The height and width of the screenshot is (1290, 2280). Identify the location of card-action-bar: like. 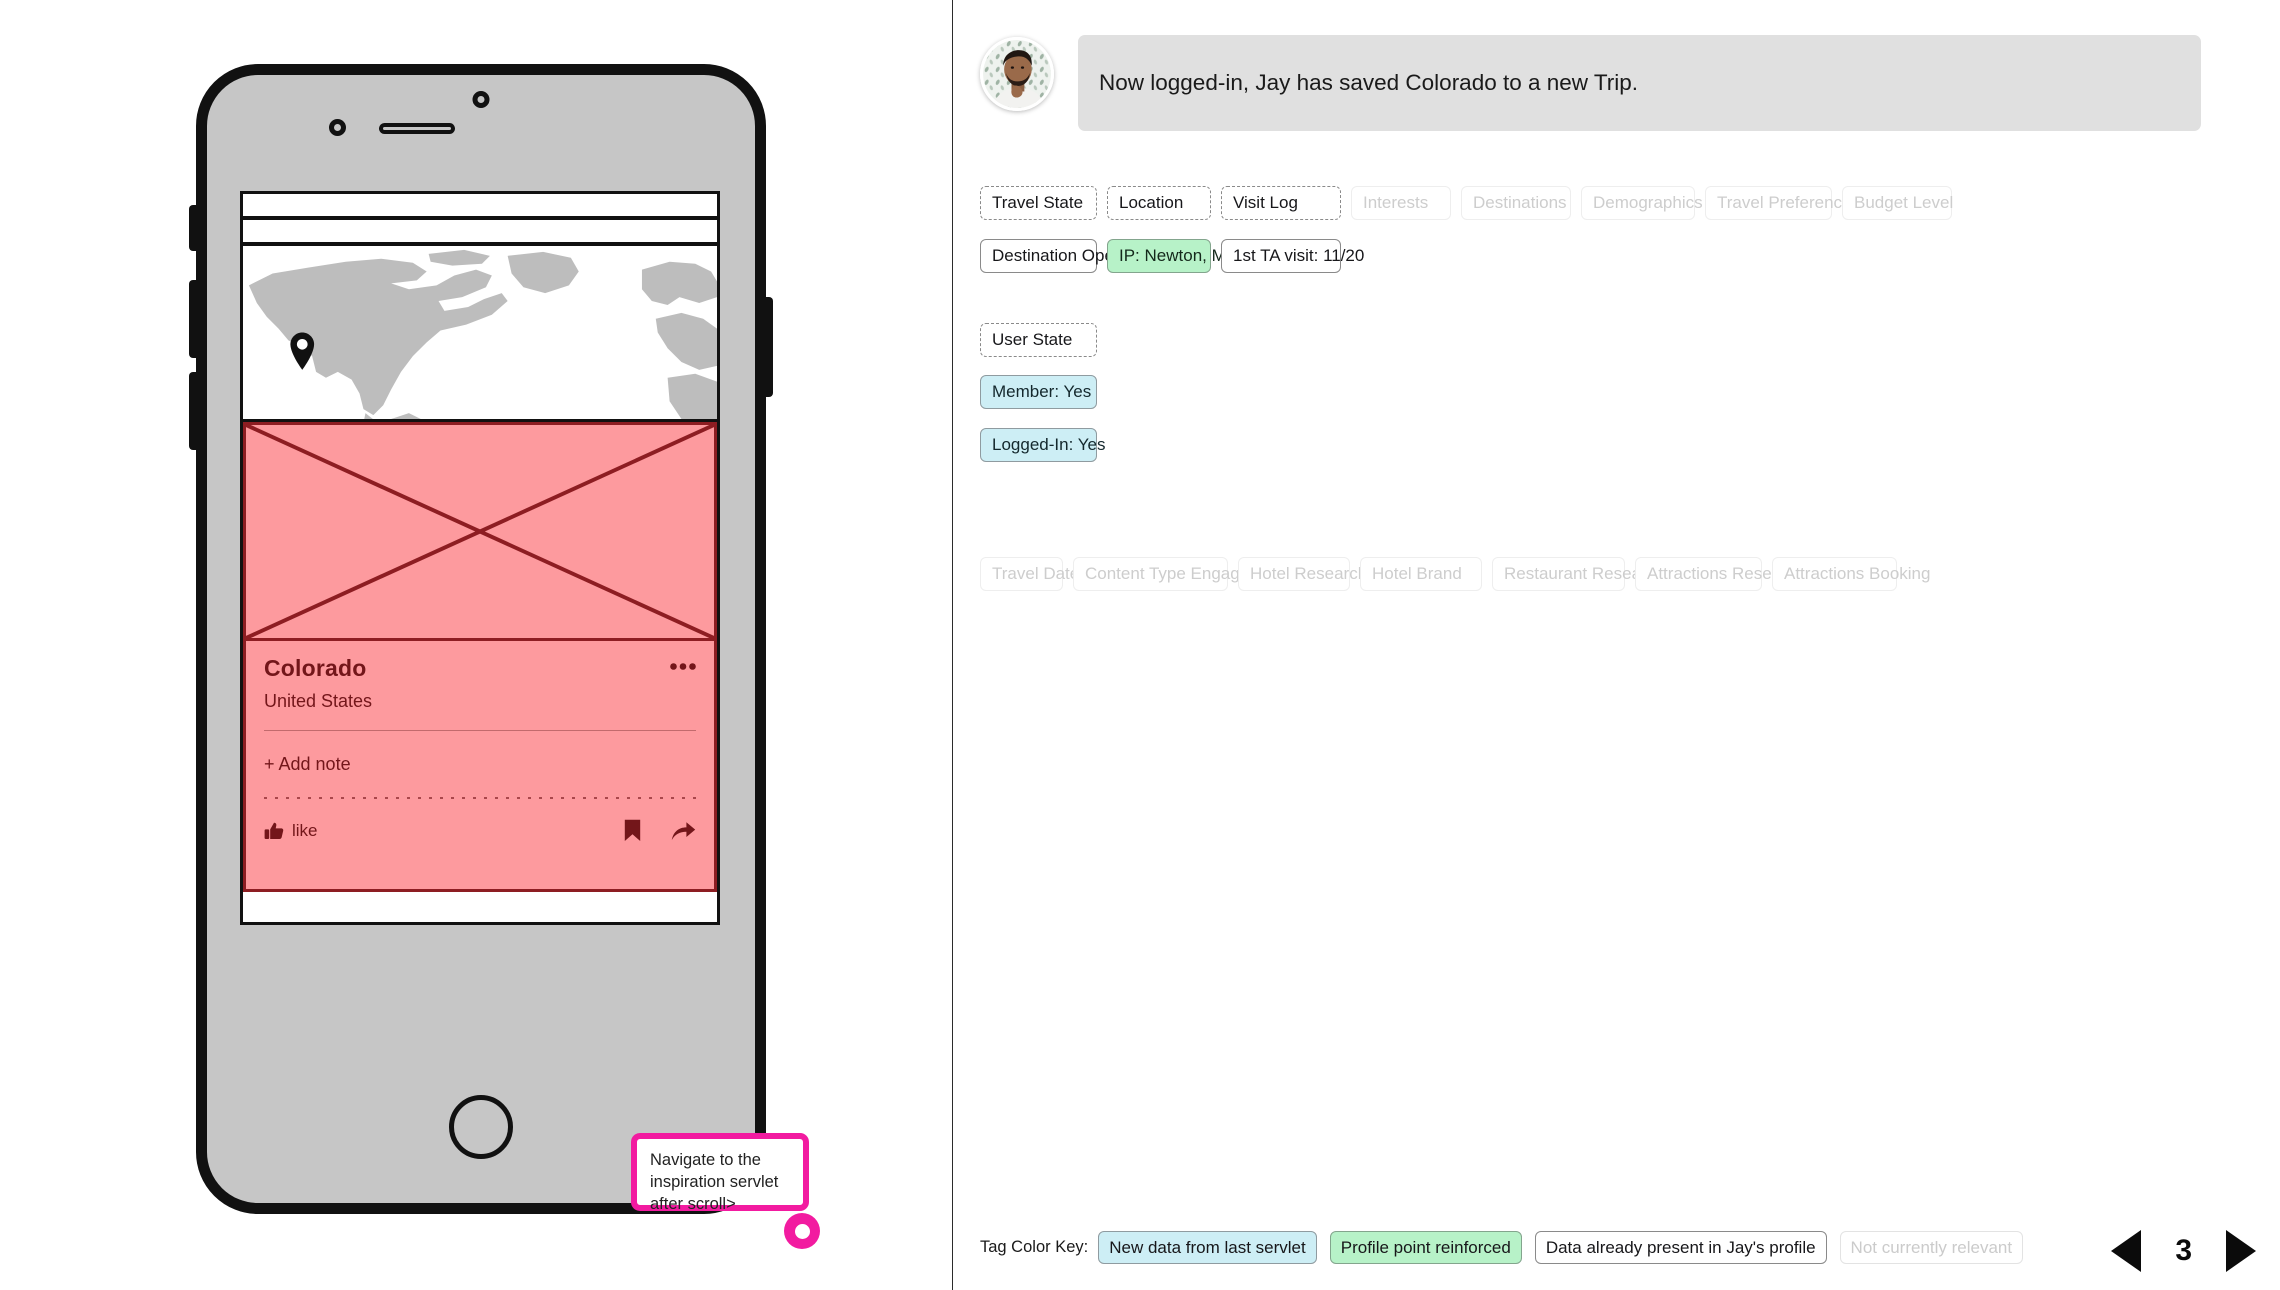
(480, 830).